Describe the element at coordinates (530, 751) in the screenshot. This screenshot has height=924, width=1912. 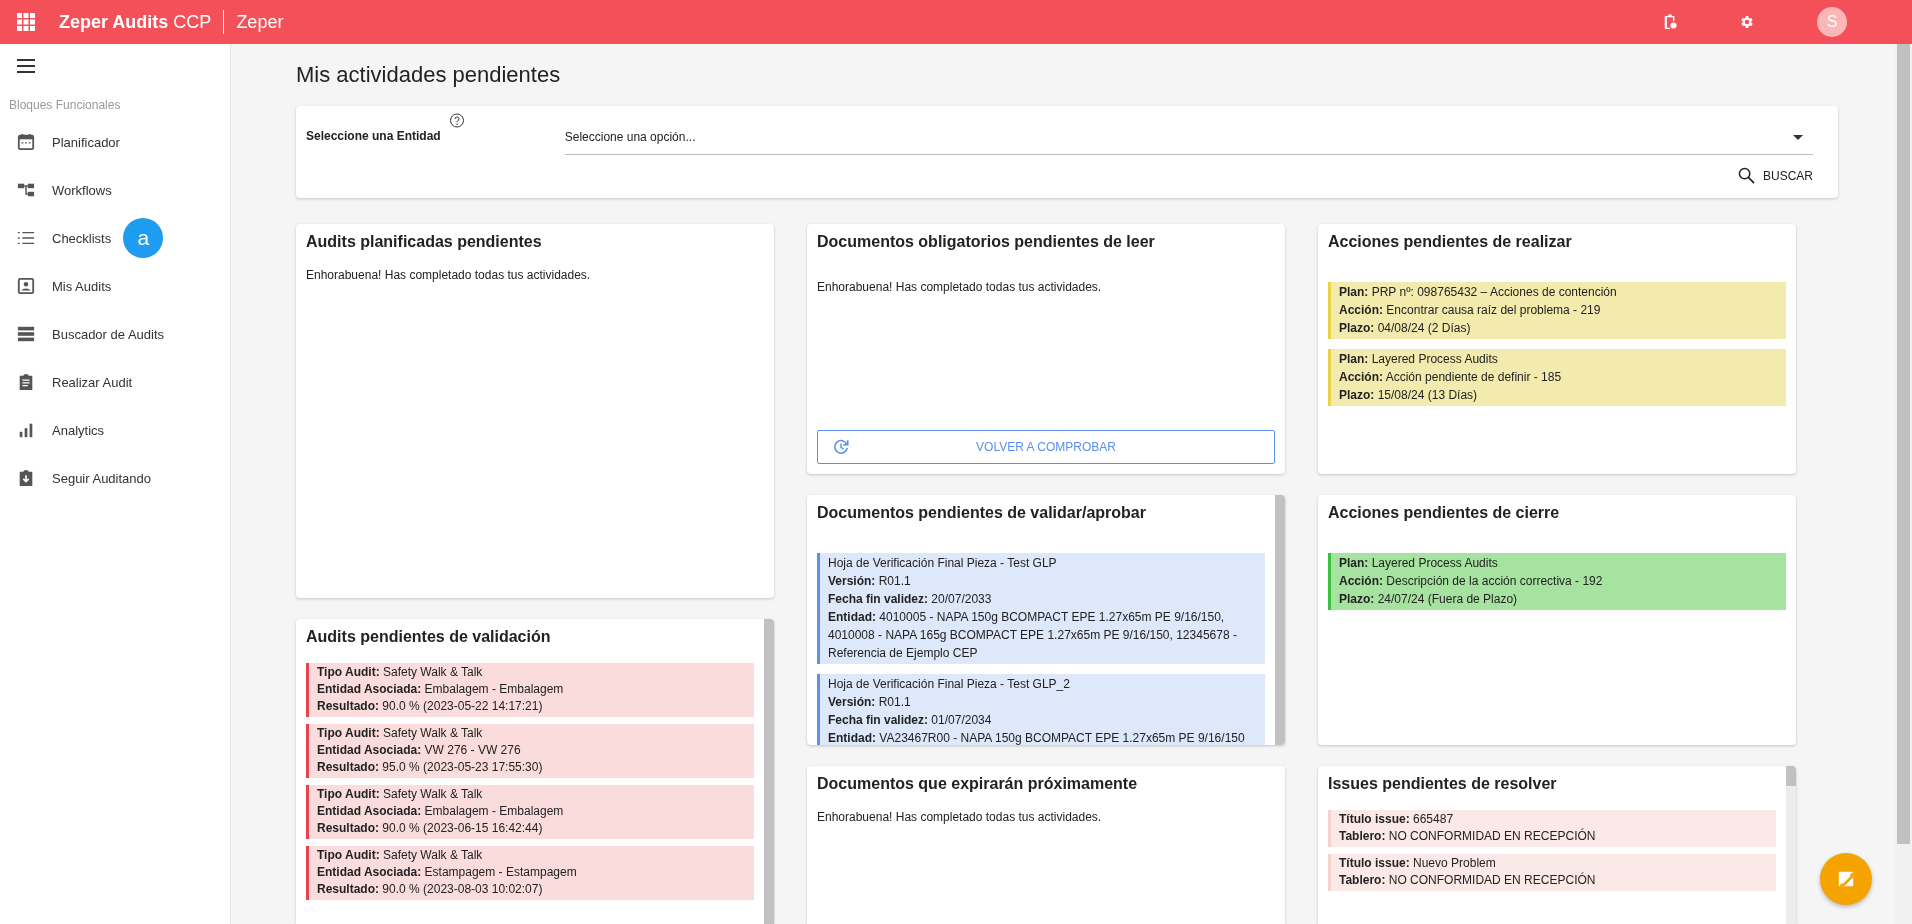
I see `audit-entry: Tipo Audit: Safety Walk & Talk Entidad Asociada: VW 276 - VW 276 Resultado: 95.0 % (2023-05-23 17:55:30)` at that location.